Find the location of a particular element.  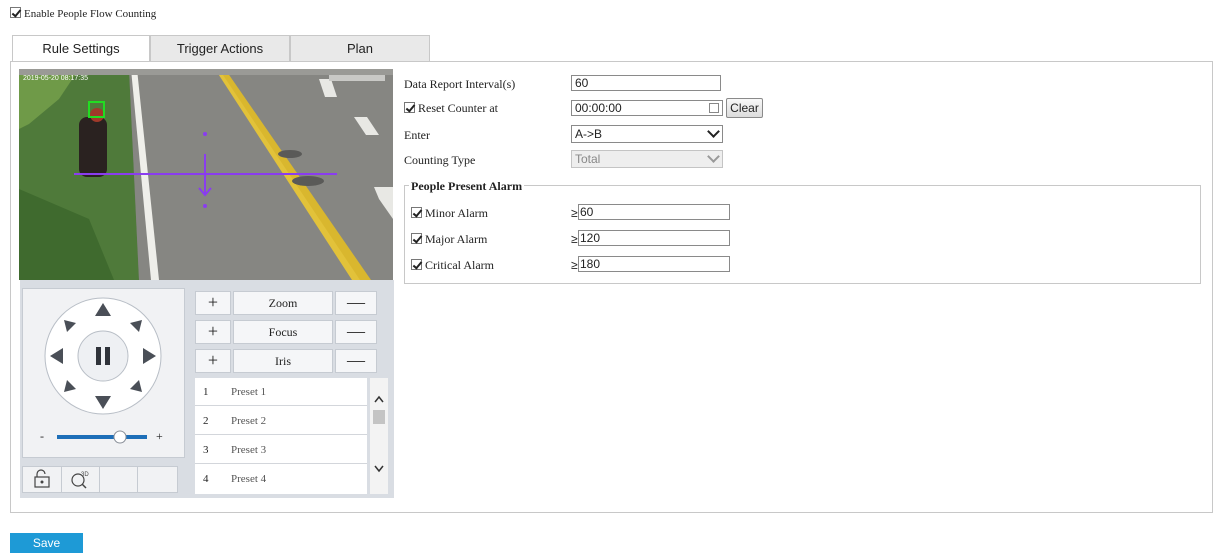

critical-alarm-box is located at coordinates (416, 264).